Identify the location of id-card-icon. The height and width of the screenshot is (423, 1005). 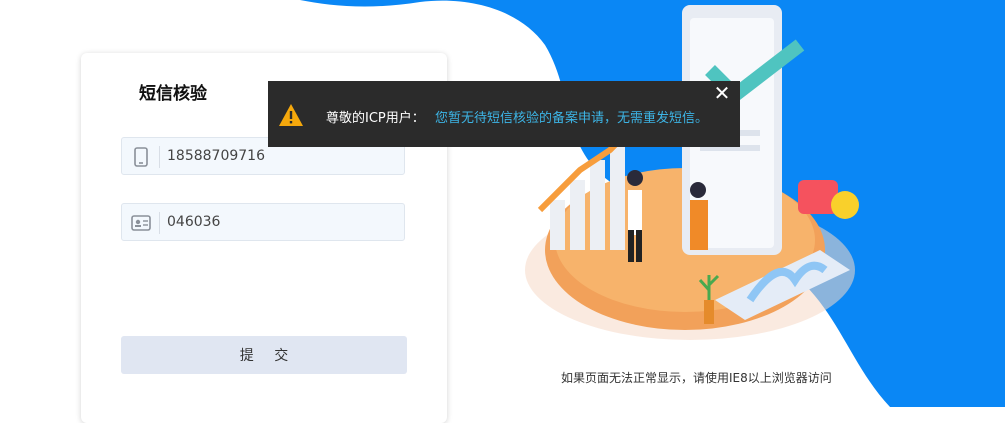
(141, 223).